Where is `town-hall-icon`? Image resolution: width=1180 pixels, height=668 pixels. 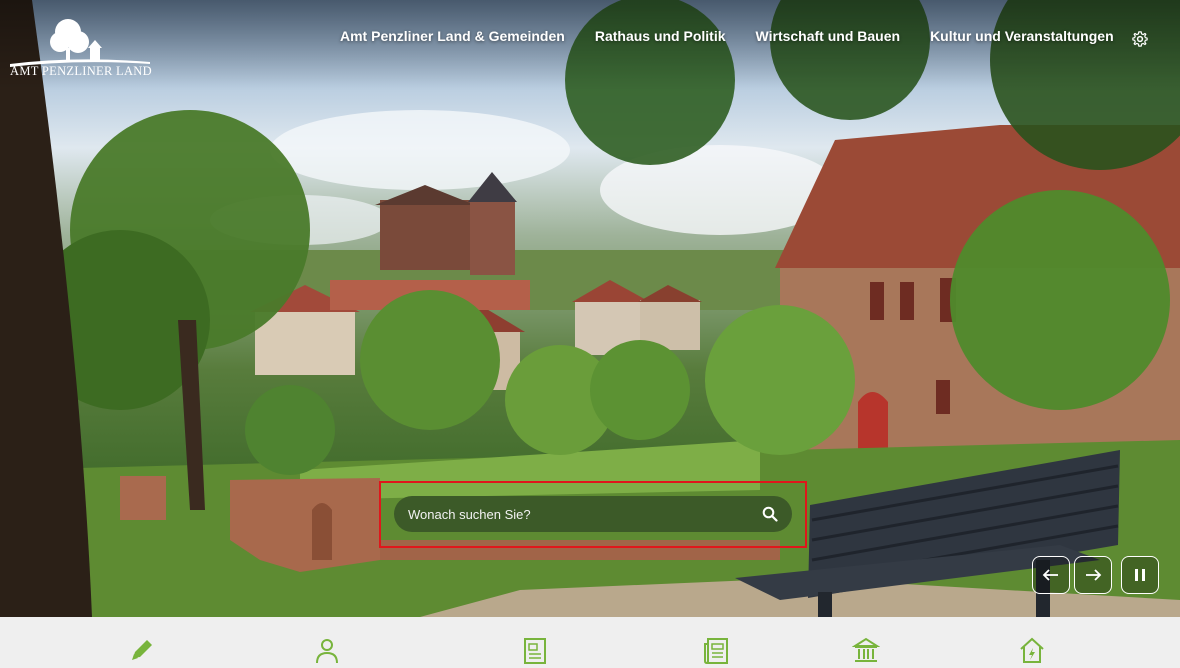 town-hall-icon is located at coordinates (866, 650).